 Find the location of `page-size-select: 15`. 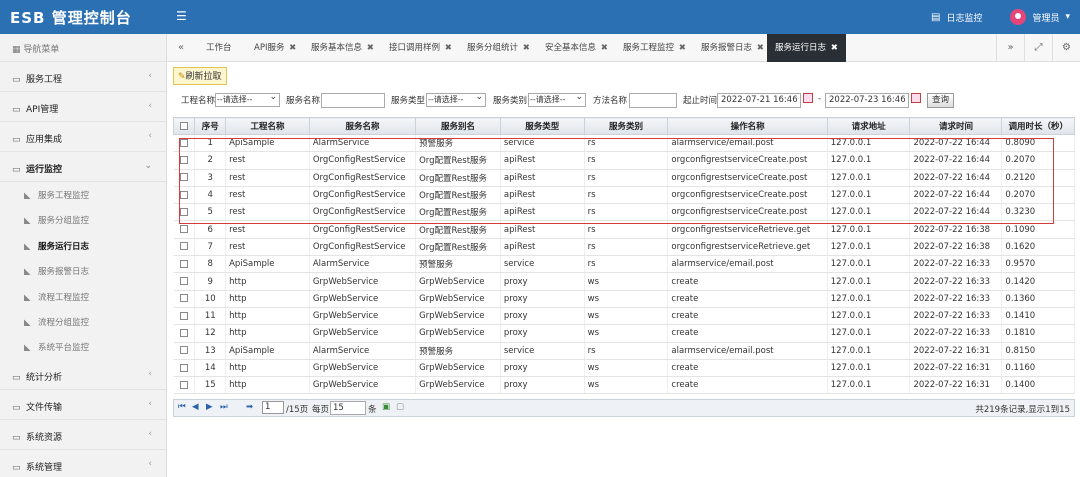

page-size-select: 15 is located at coordinates (348, 408).